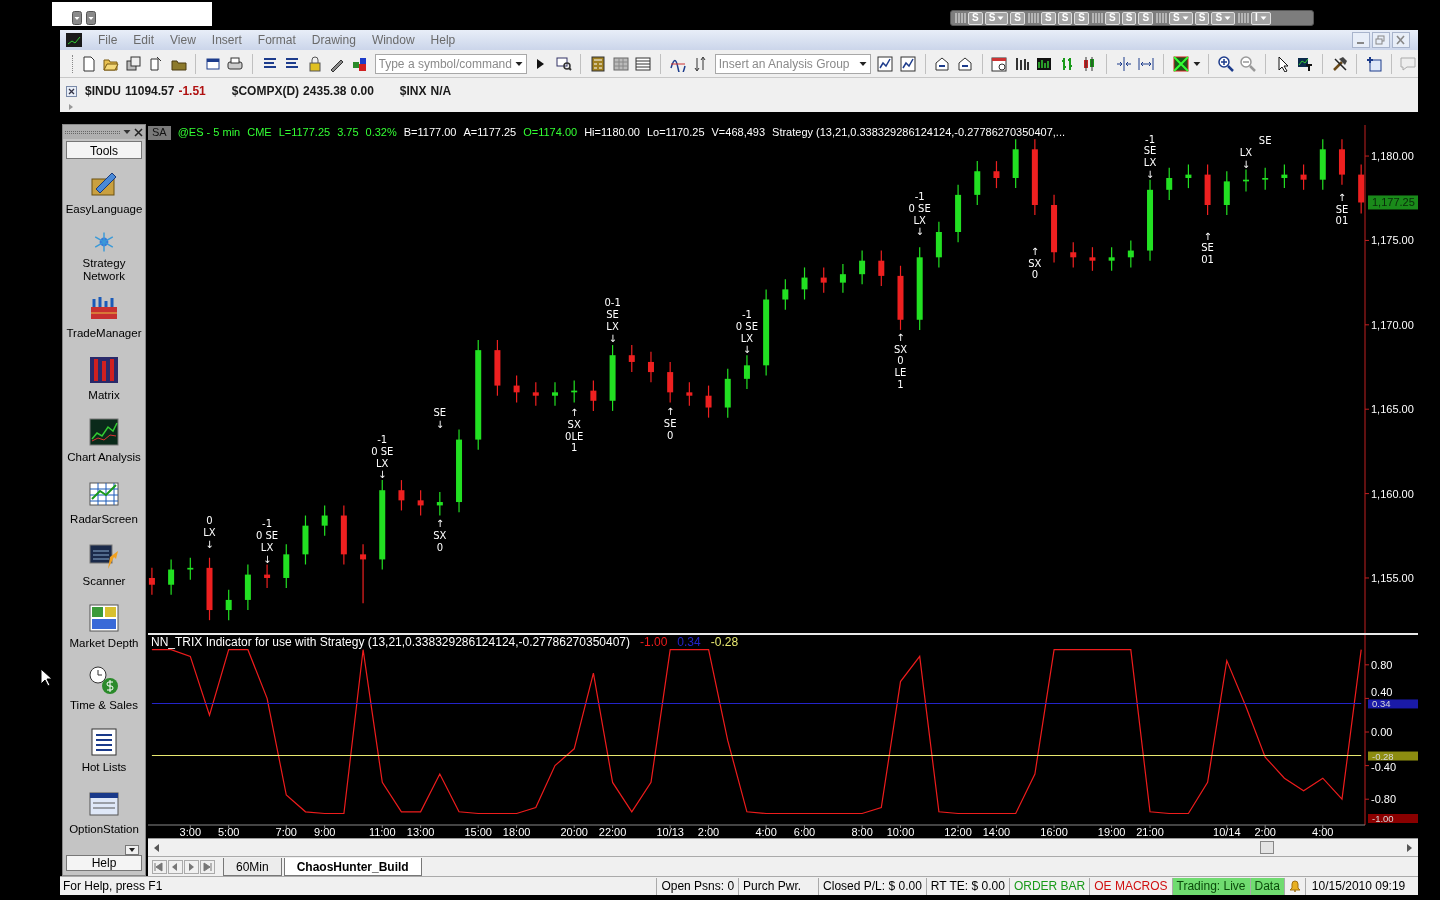 This screenshot has height=900, width=1440. Describe the element at coordinates (700, 63) in the screenshot. I see `up-down-arrows-icon` at that location.